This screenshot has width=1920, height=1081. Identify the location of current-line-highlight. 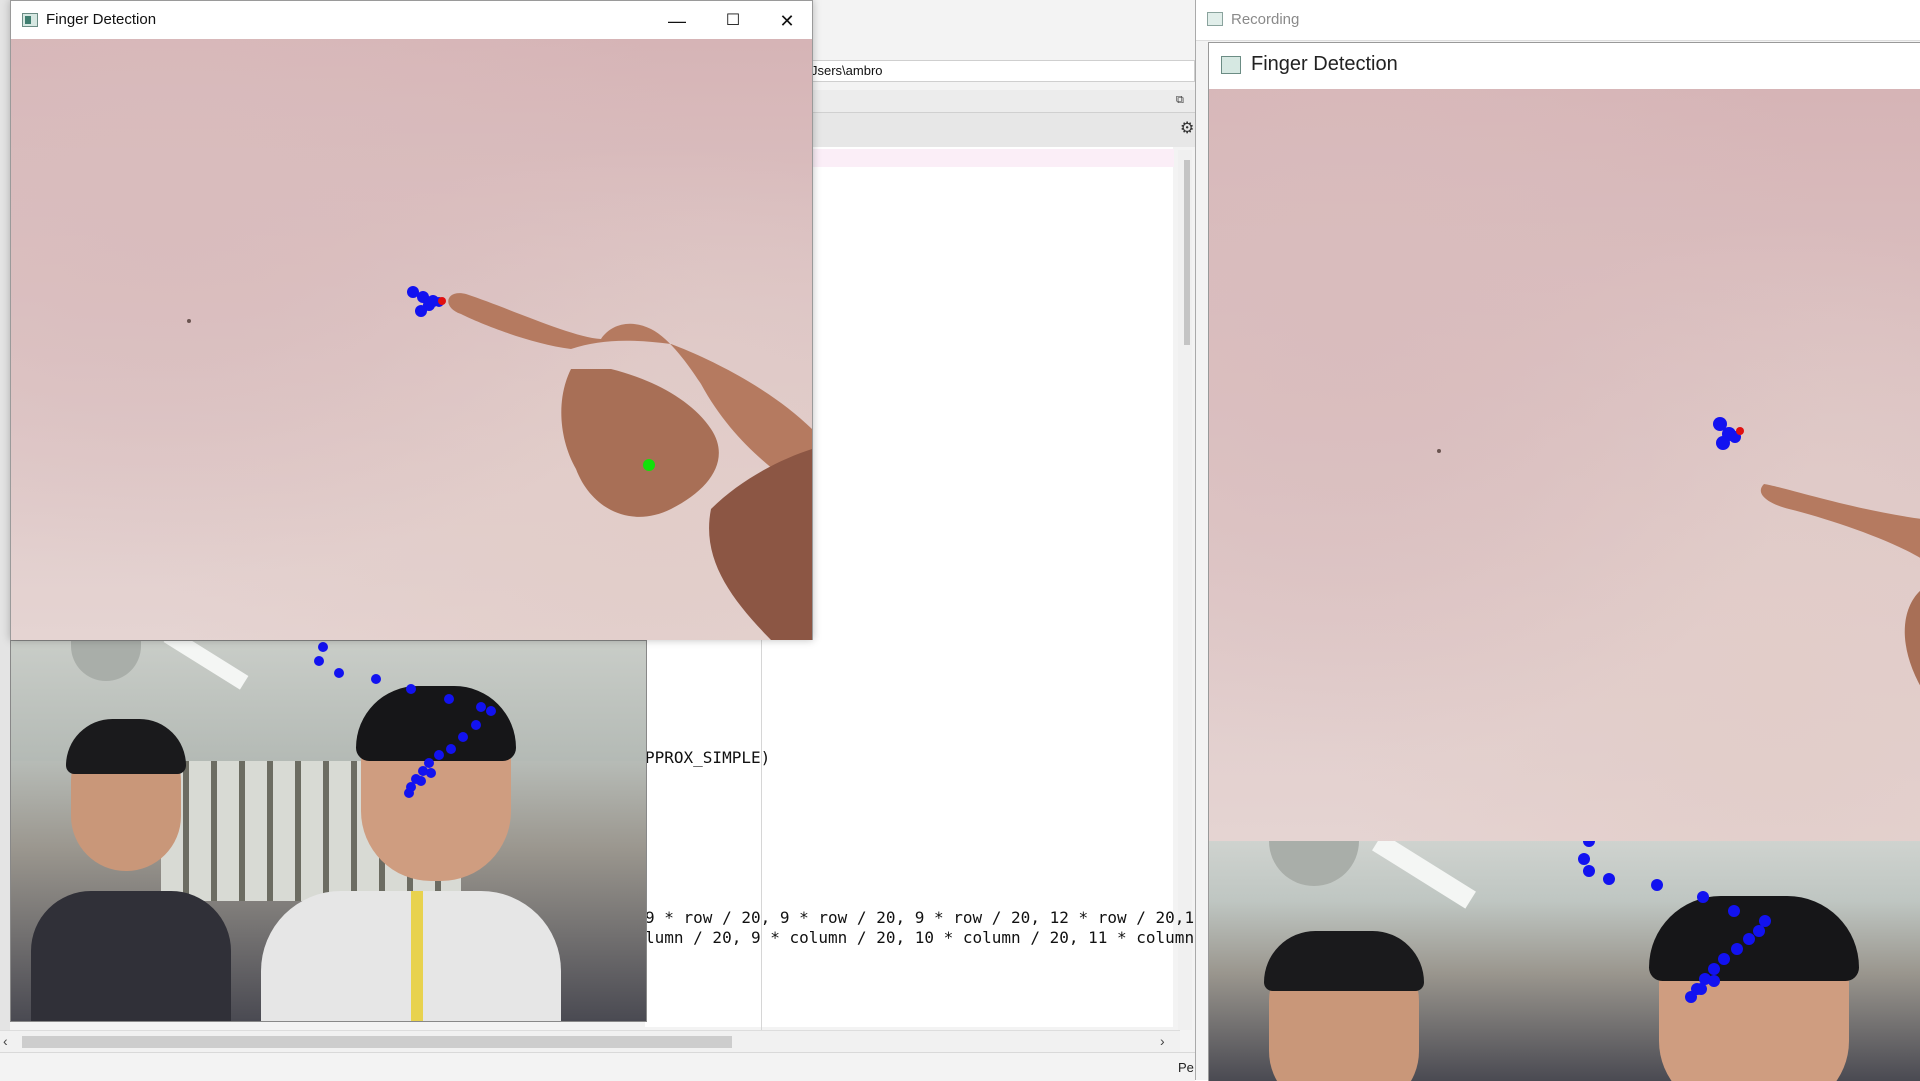
(990, 158).